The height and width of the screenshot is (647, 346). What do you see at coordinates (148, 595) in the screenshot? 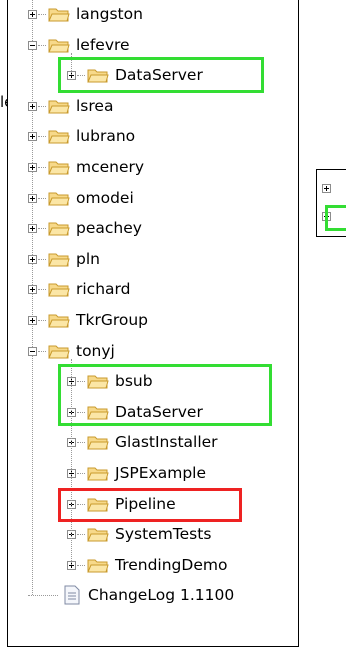
I see `tree-file-row` at bounding box center [148, 595].